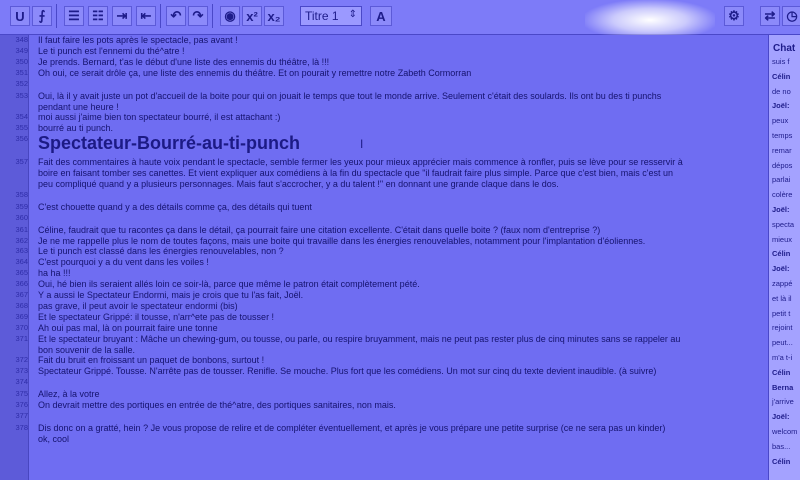 The image size is (800, 480). What do you see at coordinates (21, 284) in the screenshot?
I see `line-number: 366` at bounding box center [21, 284].